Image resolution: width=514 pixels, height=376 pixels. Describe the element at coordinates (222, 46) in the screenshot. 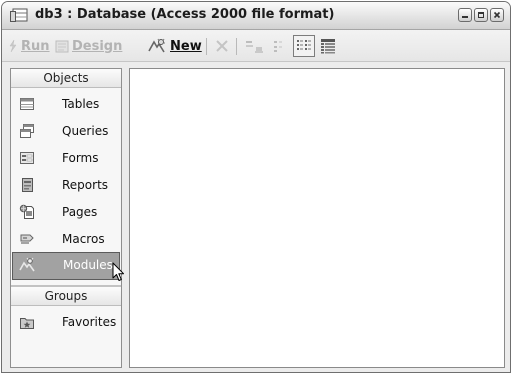

I see `delete-icon` at that location.